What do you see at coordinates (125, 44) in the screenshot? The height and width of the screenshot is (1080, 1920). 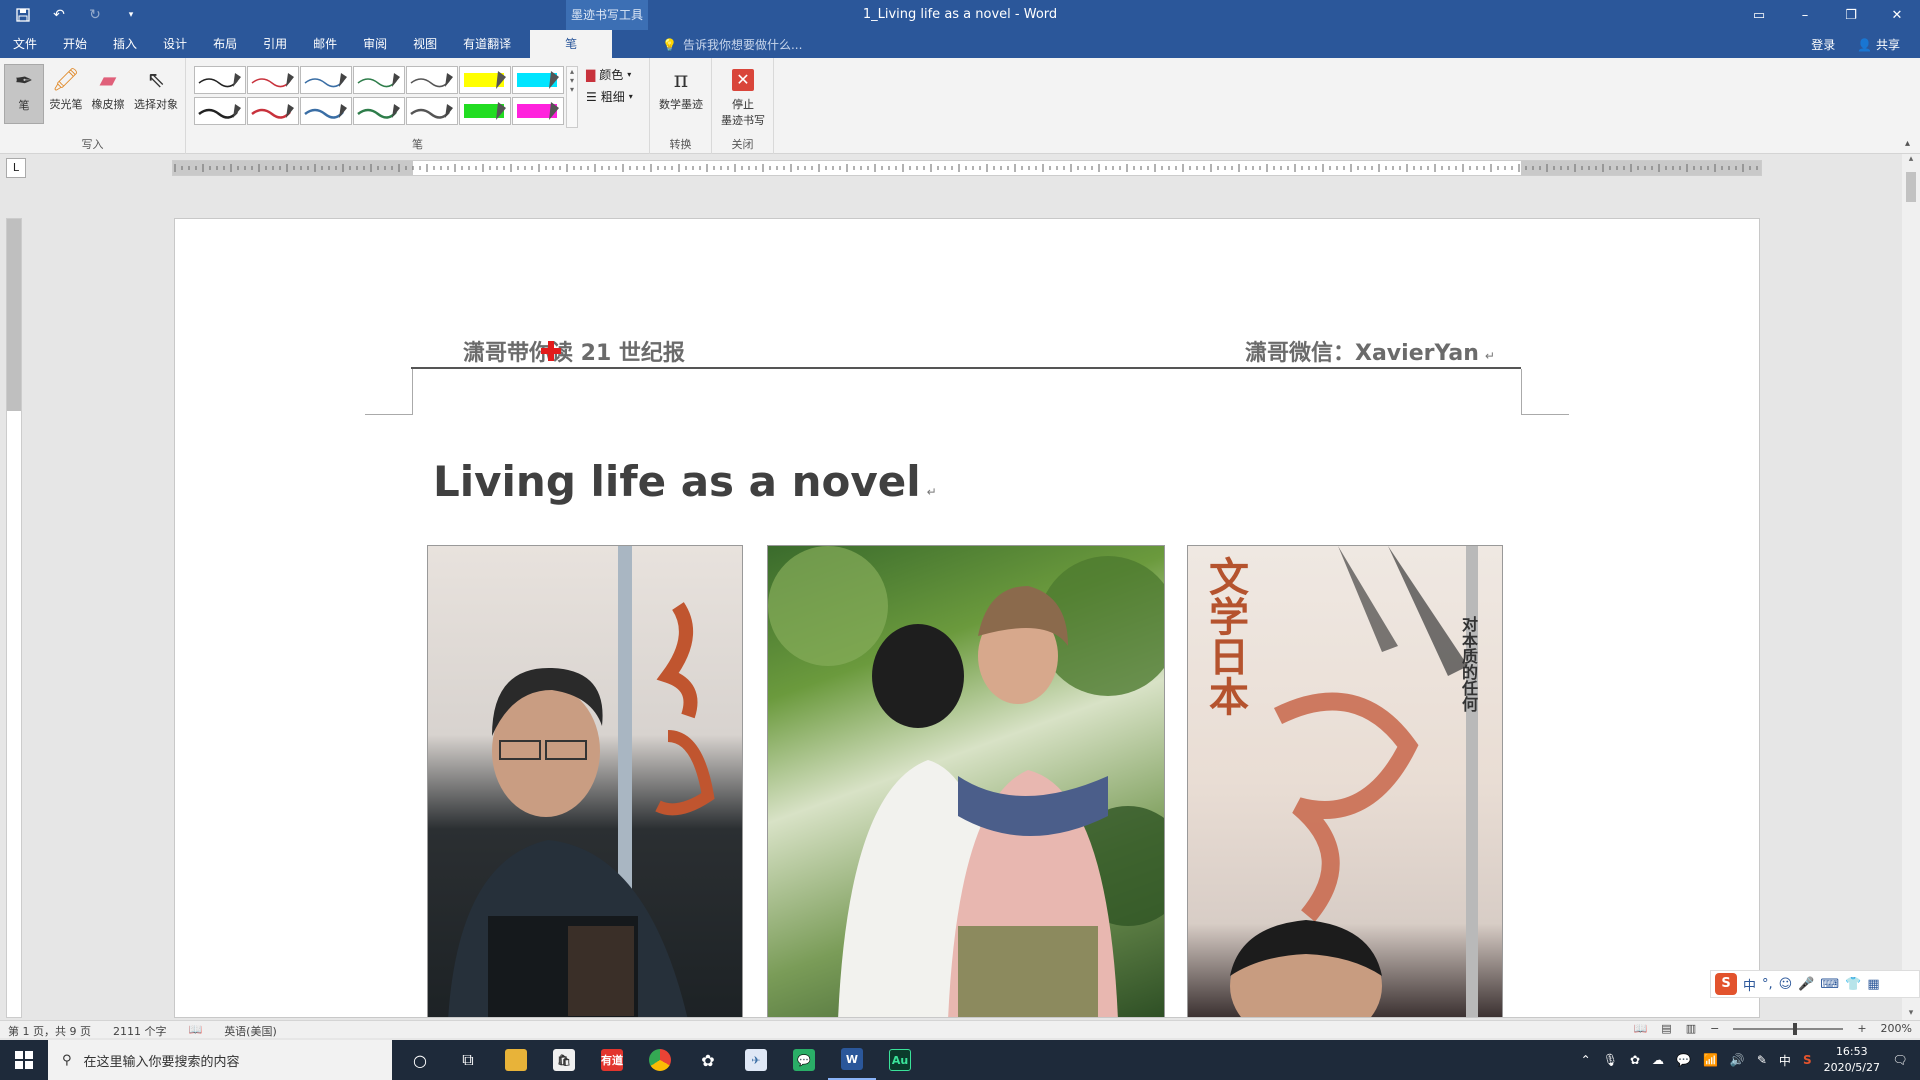 I see `tab-insert: 插入` at bounding box center [125, 44].